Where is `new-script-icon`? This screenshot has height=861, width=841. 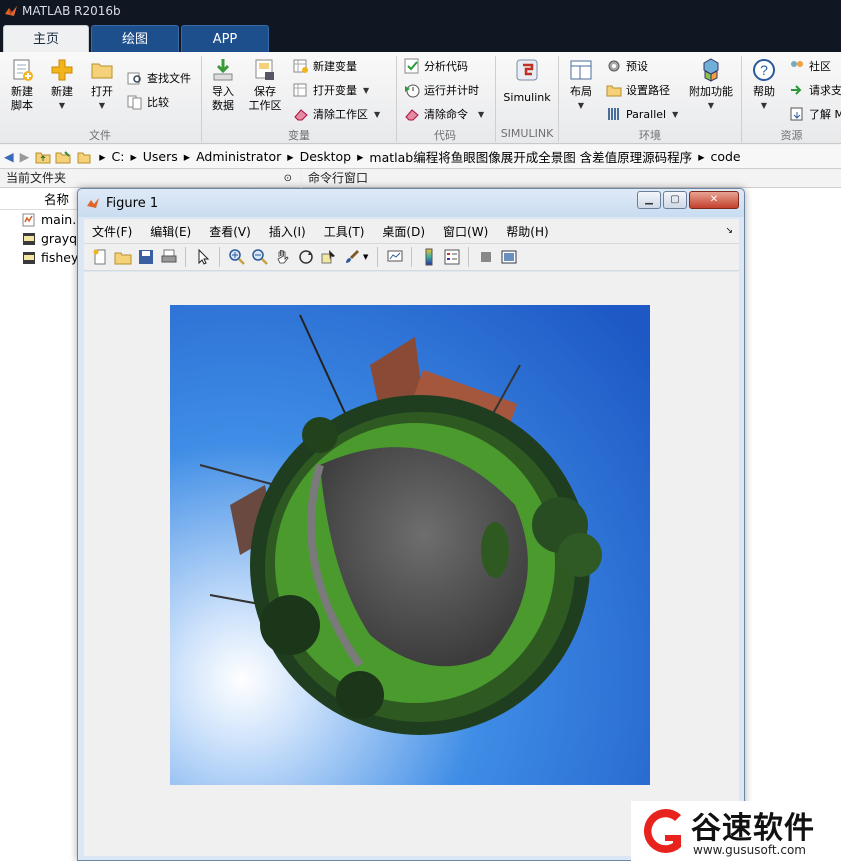
new-script-icon is located at coordinates (23, 70).